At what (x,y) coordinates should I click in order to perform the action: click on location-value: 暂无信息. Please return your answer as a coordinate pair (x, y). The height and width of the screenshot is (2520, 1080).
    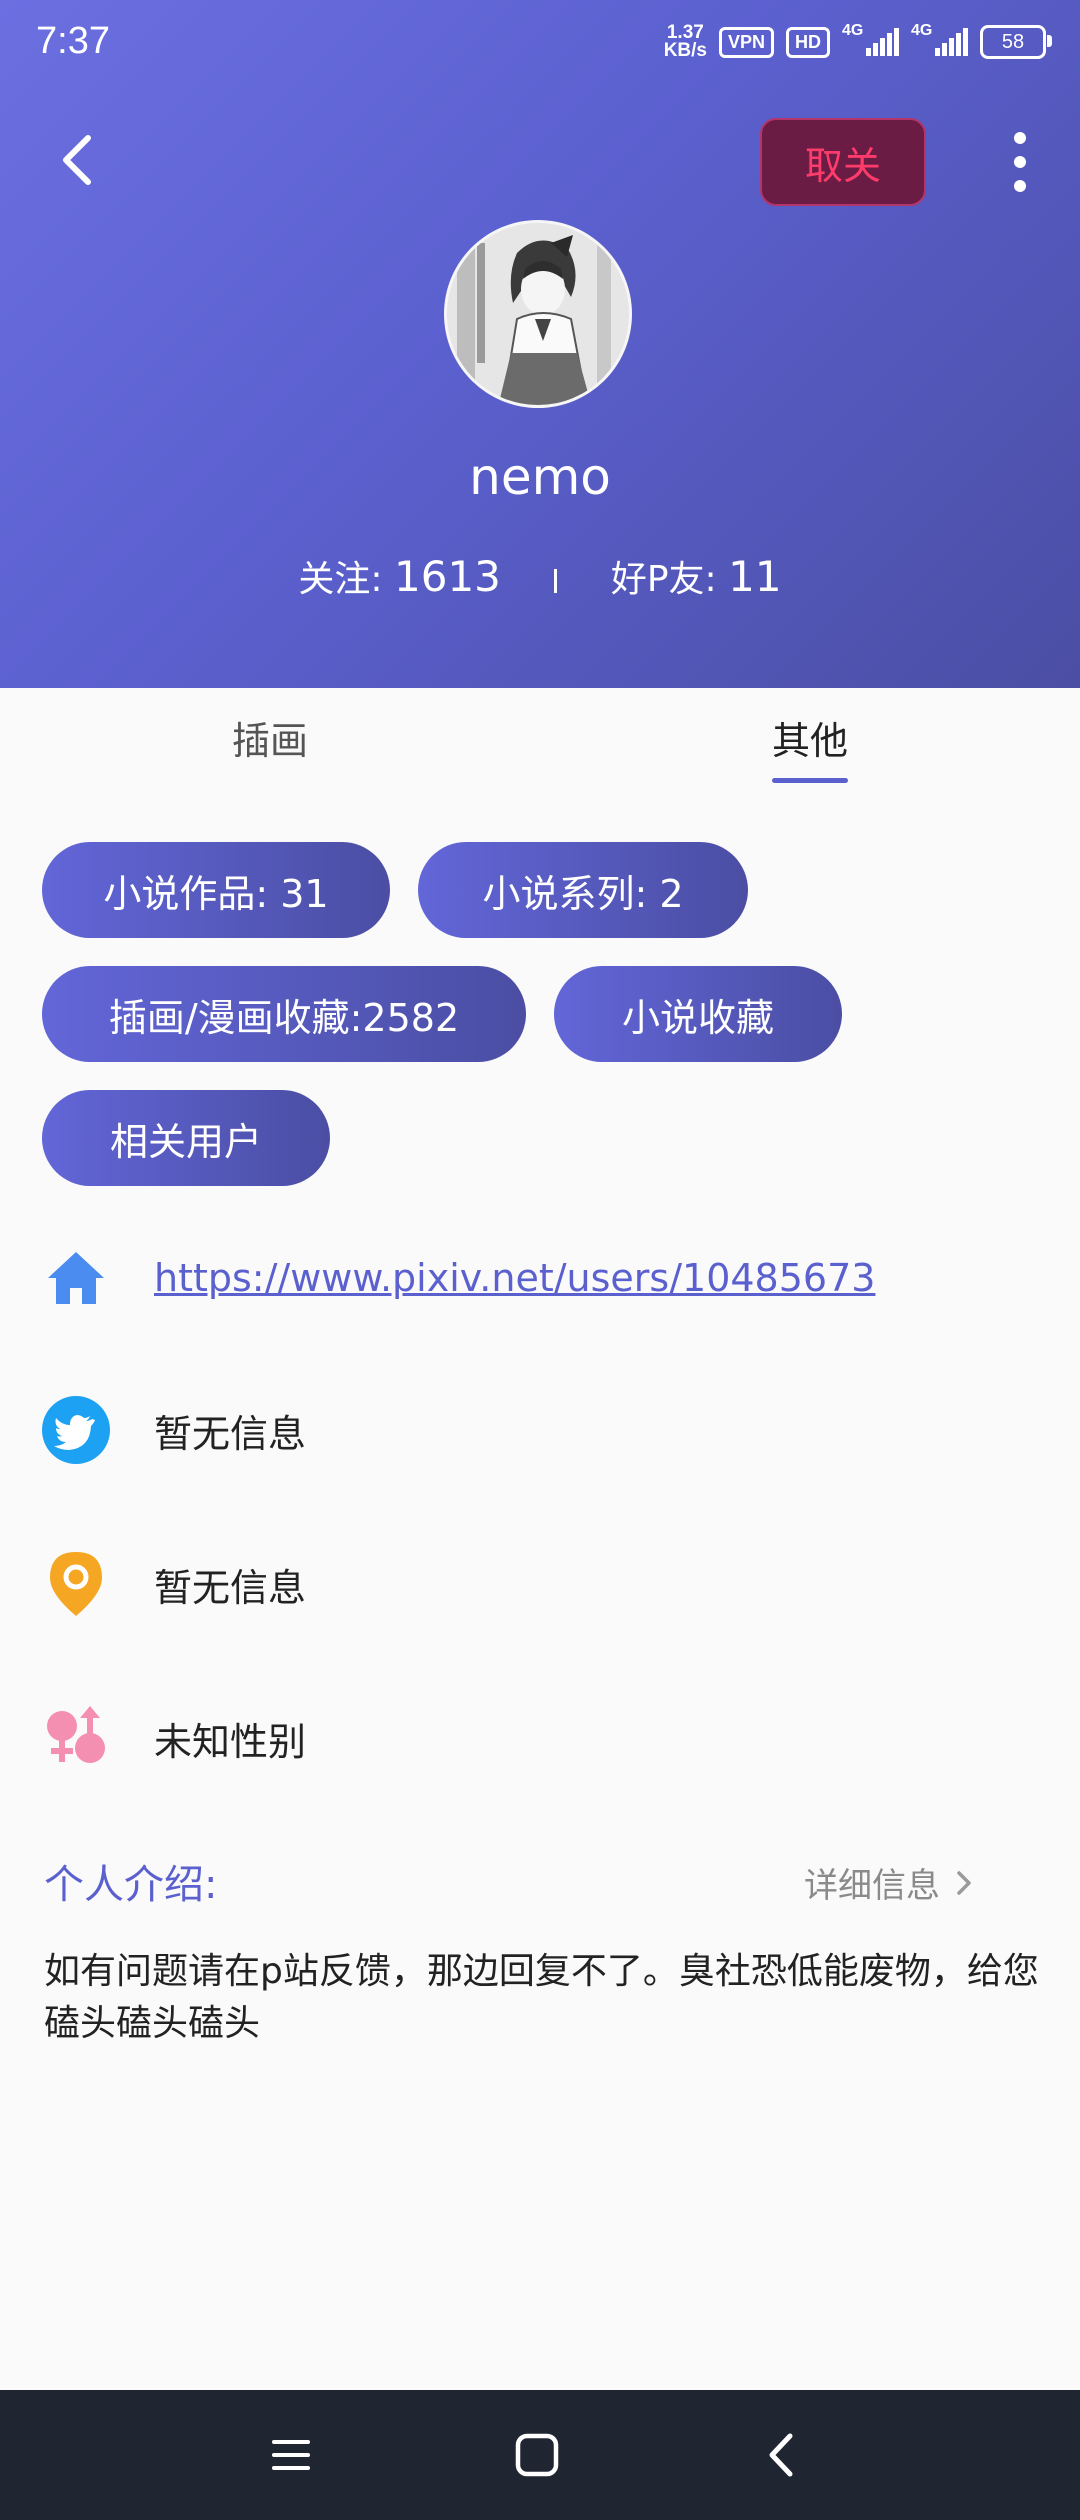
    Looking at the image, I should click on (230, 1587).